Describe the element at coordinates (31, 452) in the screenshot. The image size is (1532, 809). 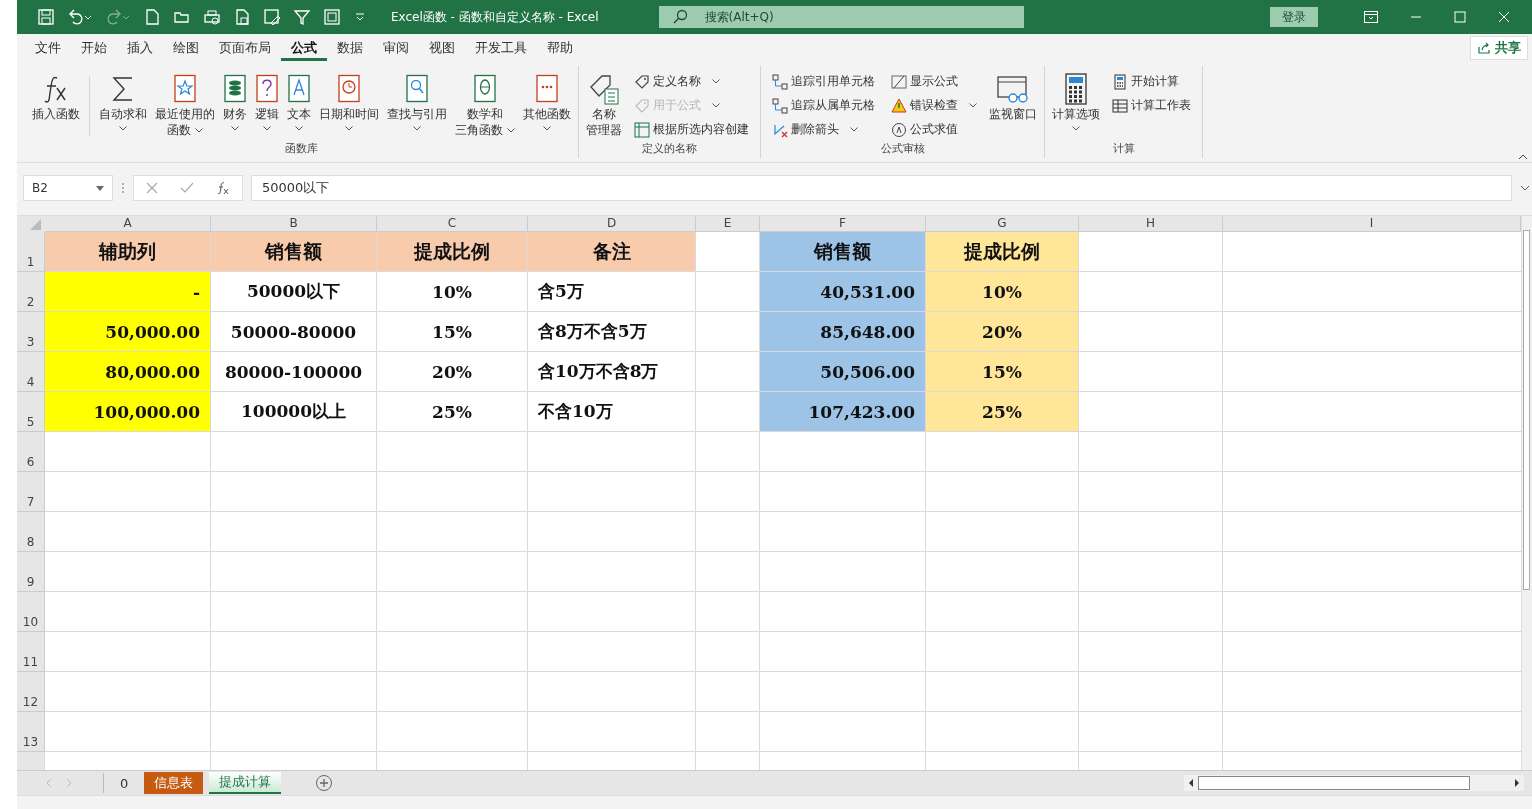
I see `row-header: 6` at that location.